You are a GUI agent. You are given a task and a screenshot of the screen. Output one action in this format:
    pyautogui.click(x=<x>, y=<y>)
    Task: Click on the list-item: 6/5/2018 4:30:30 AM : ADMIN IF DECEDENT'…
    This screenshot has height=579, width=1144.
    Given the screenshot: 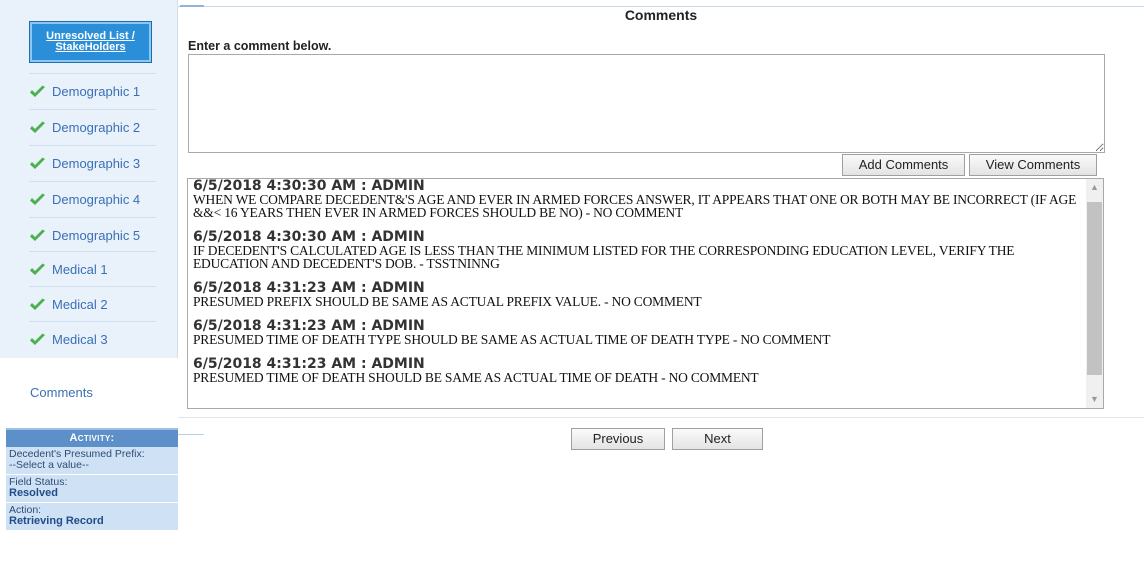 What is the action you would take?
    pyautogui.click(x=636, y=250)
    